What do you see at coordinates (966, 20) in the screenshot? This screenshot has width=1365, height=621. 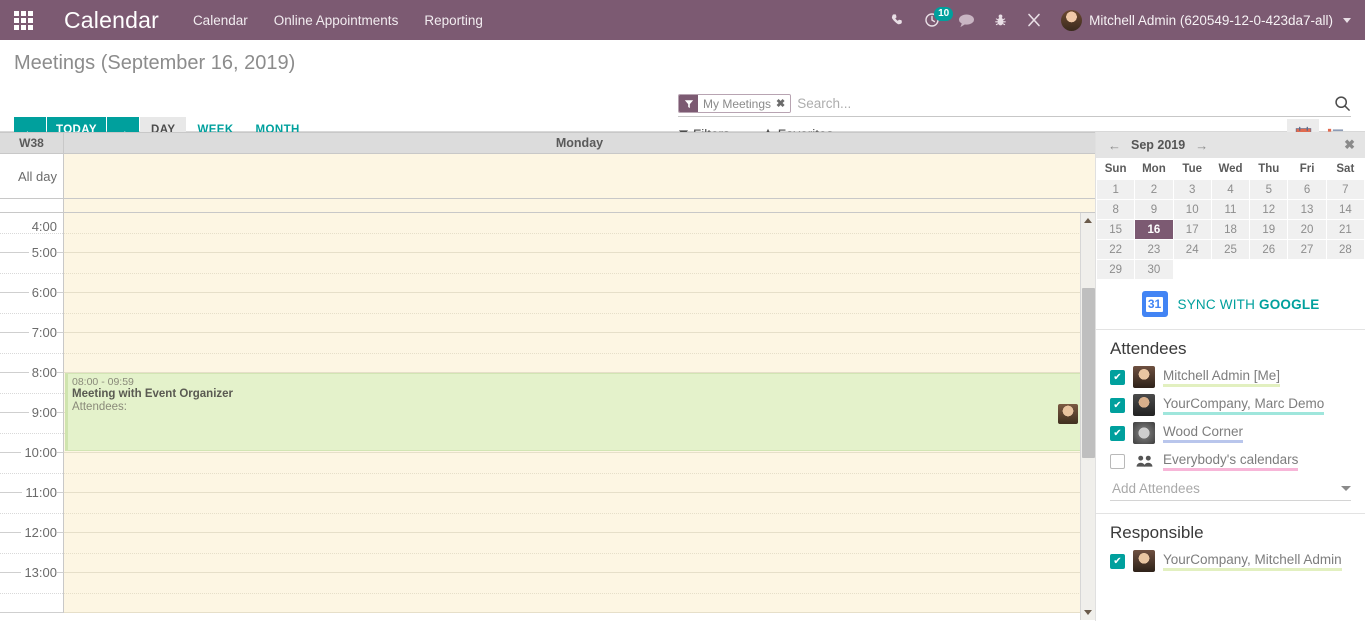 I see `messages-icon` at bounding box center [966, 20].